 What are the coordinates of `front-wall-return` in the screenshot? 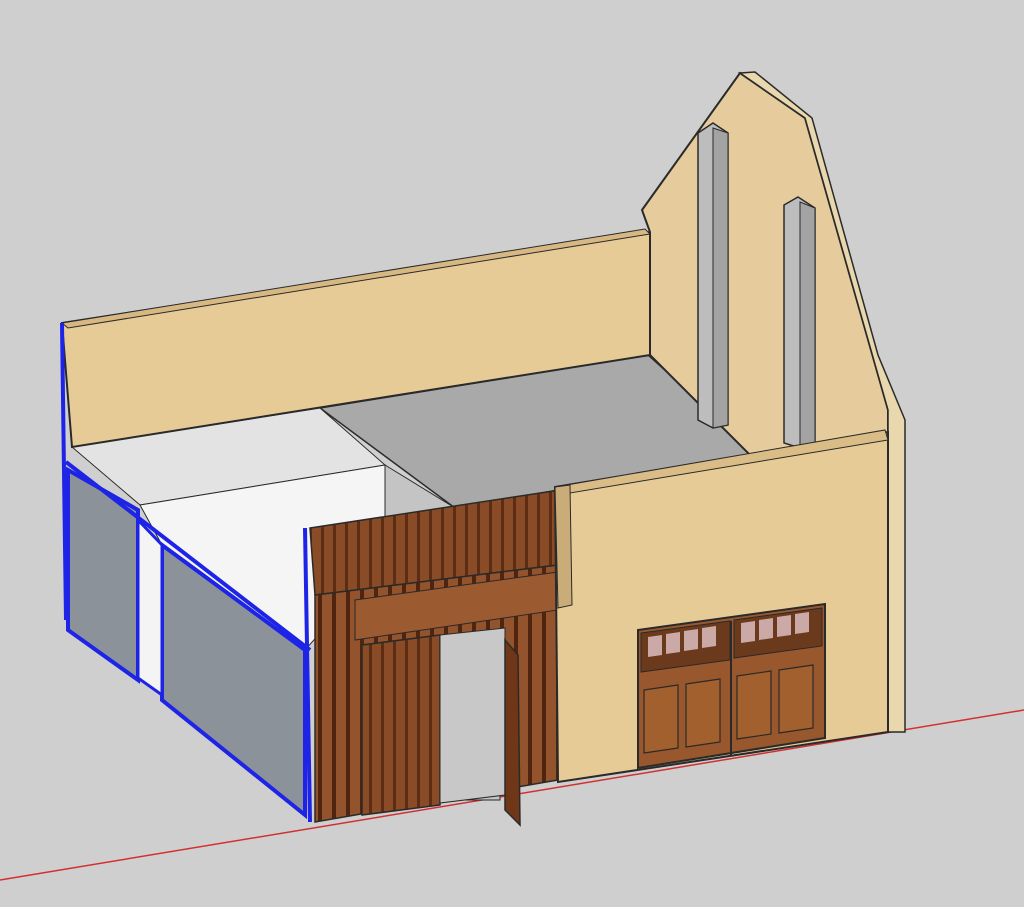 It's located at (563, 546).